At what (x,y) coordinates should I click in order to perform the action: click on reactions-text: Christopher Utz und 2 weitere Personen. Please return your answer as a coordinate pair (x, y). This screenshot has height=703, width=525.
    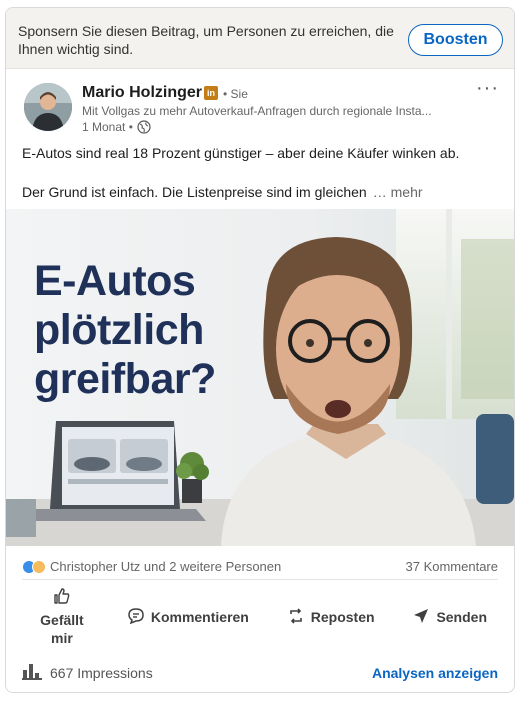
    Looking at the image, I should click on (166, 566).